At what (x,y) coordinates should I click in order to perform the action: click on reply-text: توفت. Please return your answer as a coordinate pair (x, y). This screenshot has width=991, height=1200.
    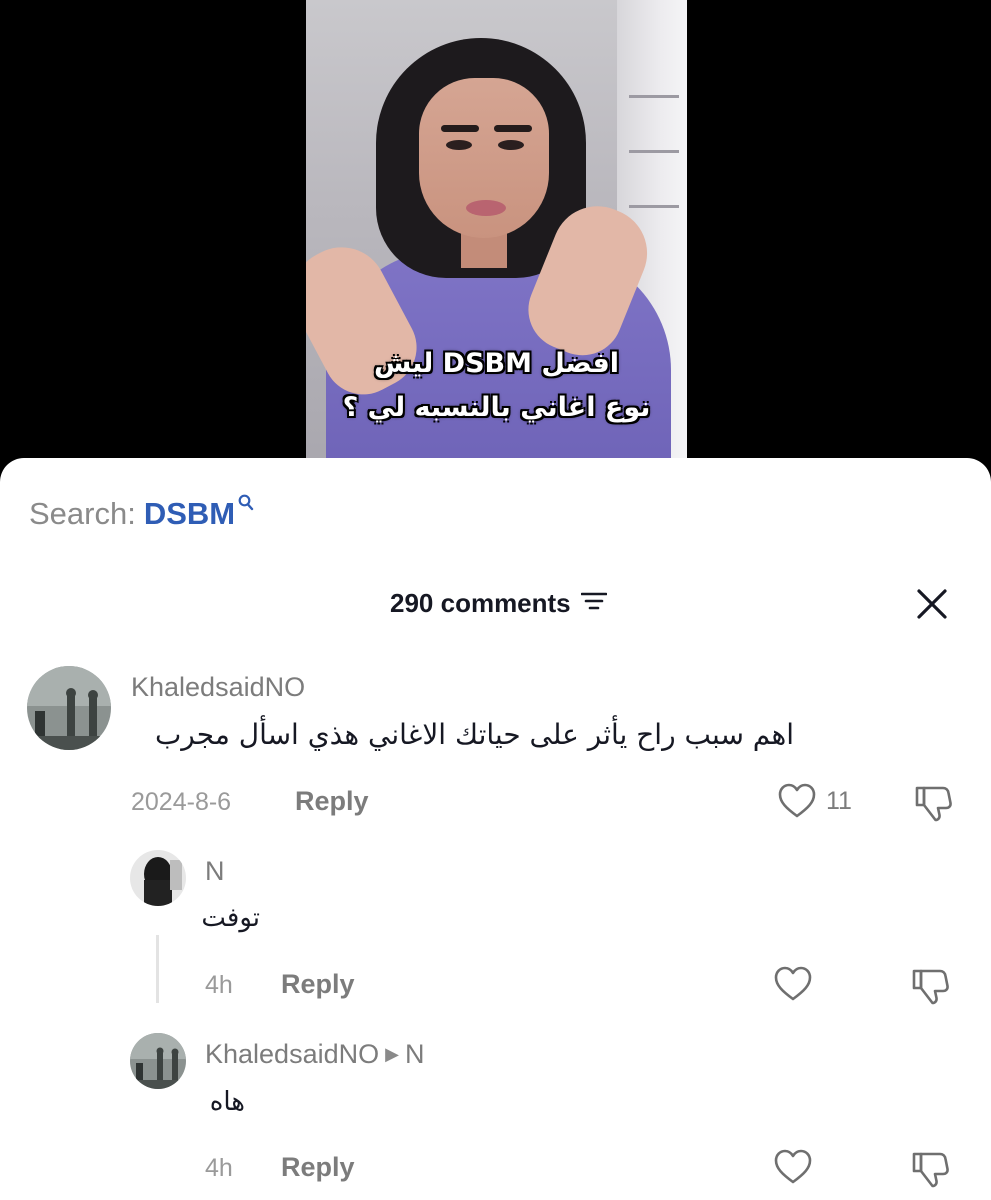
    Looking at the image, I should click on (230, 918).